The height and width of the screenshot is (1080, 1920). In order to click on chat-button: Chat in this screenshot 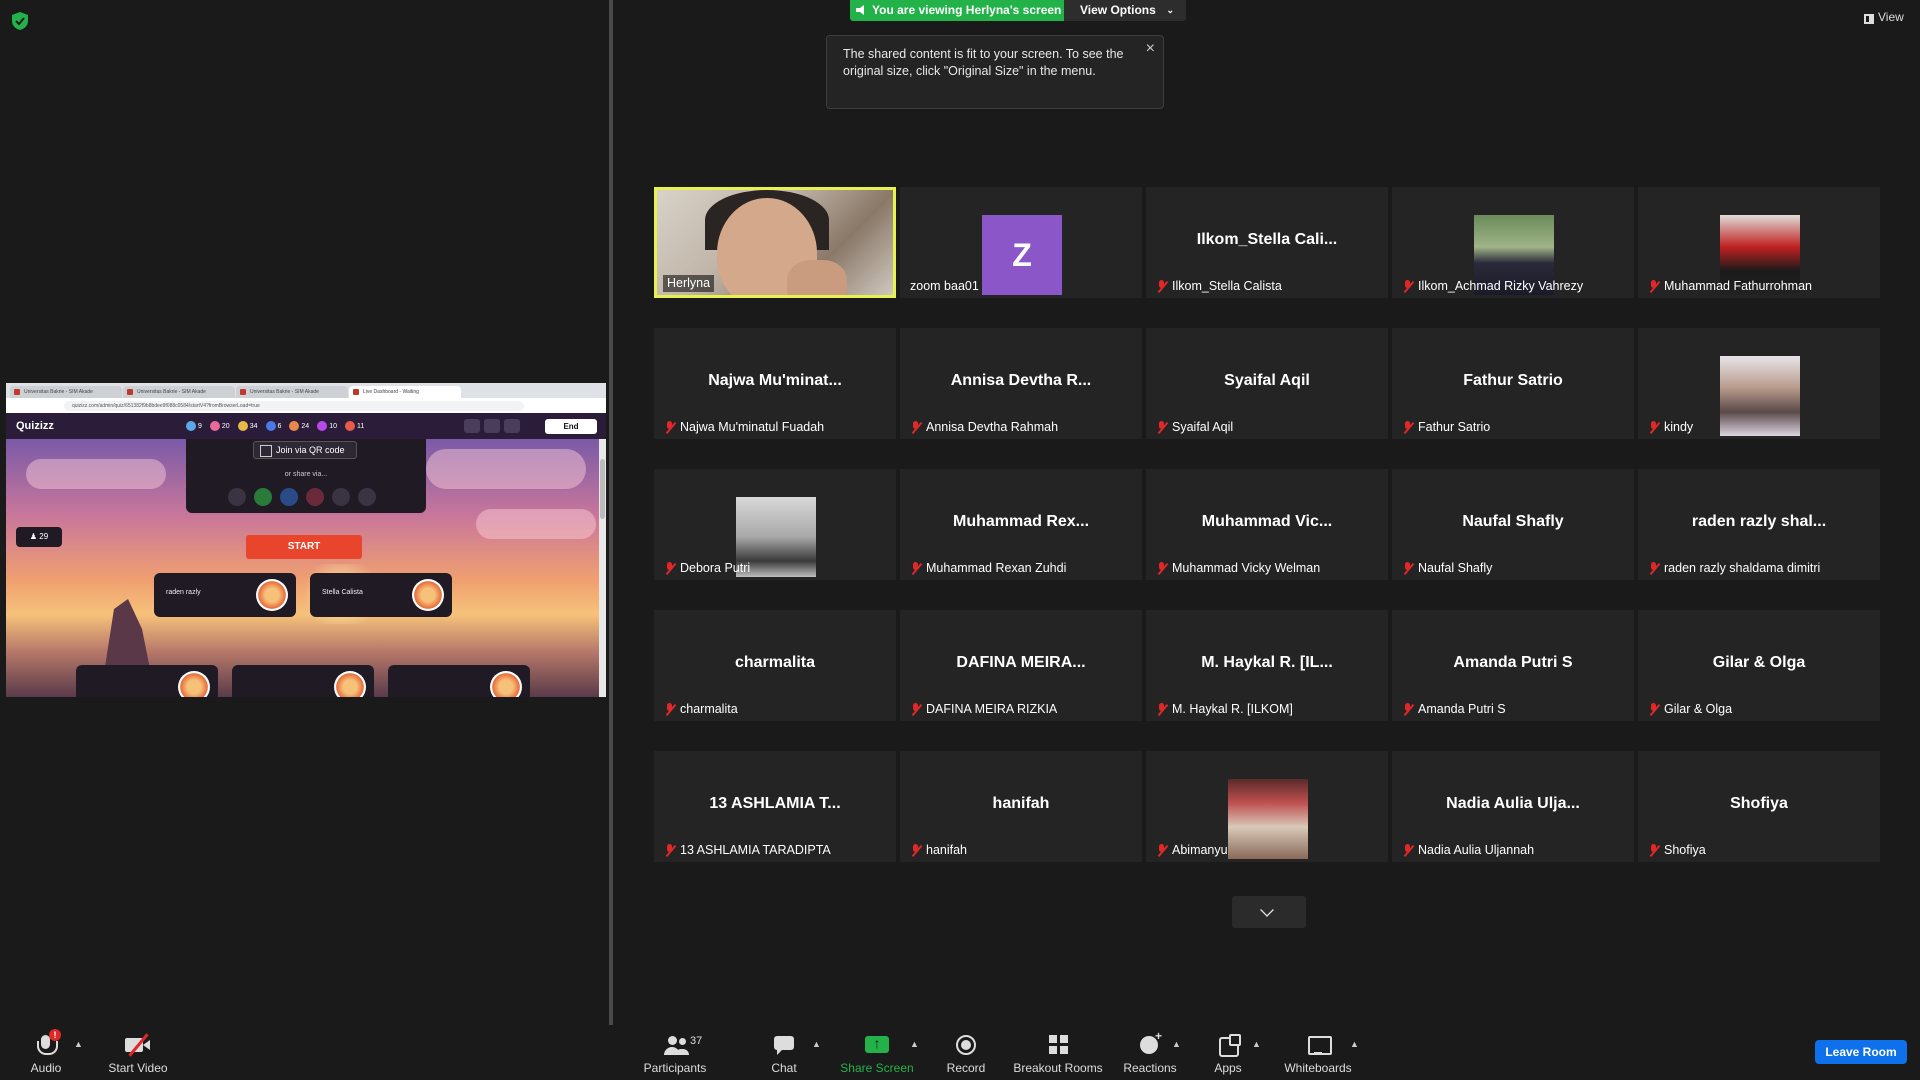, I will do `click(784, 1052)`.